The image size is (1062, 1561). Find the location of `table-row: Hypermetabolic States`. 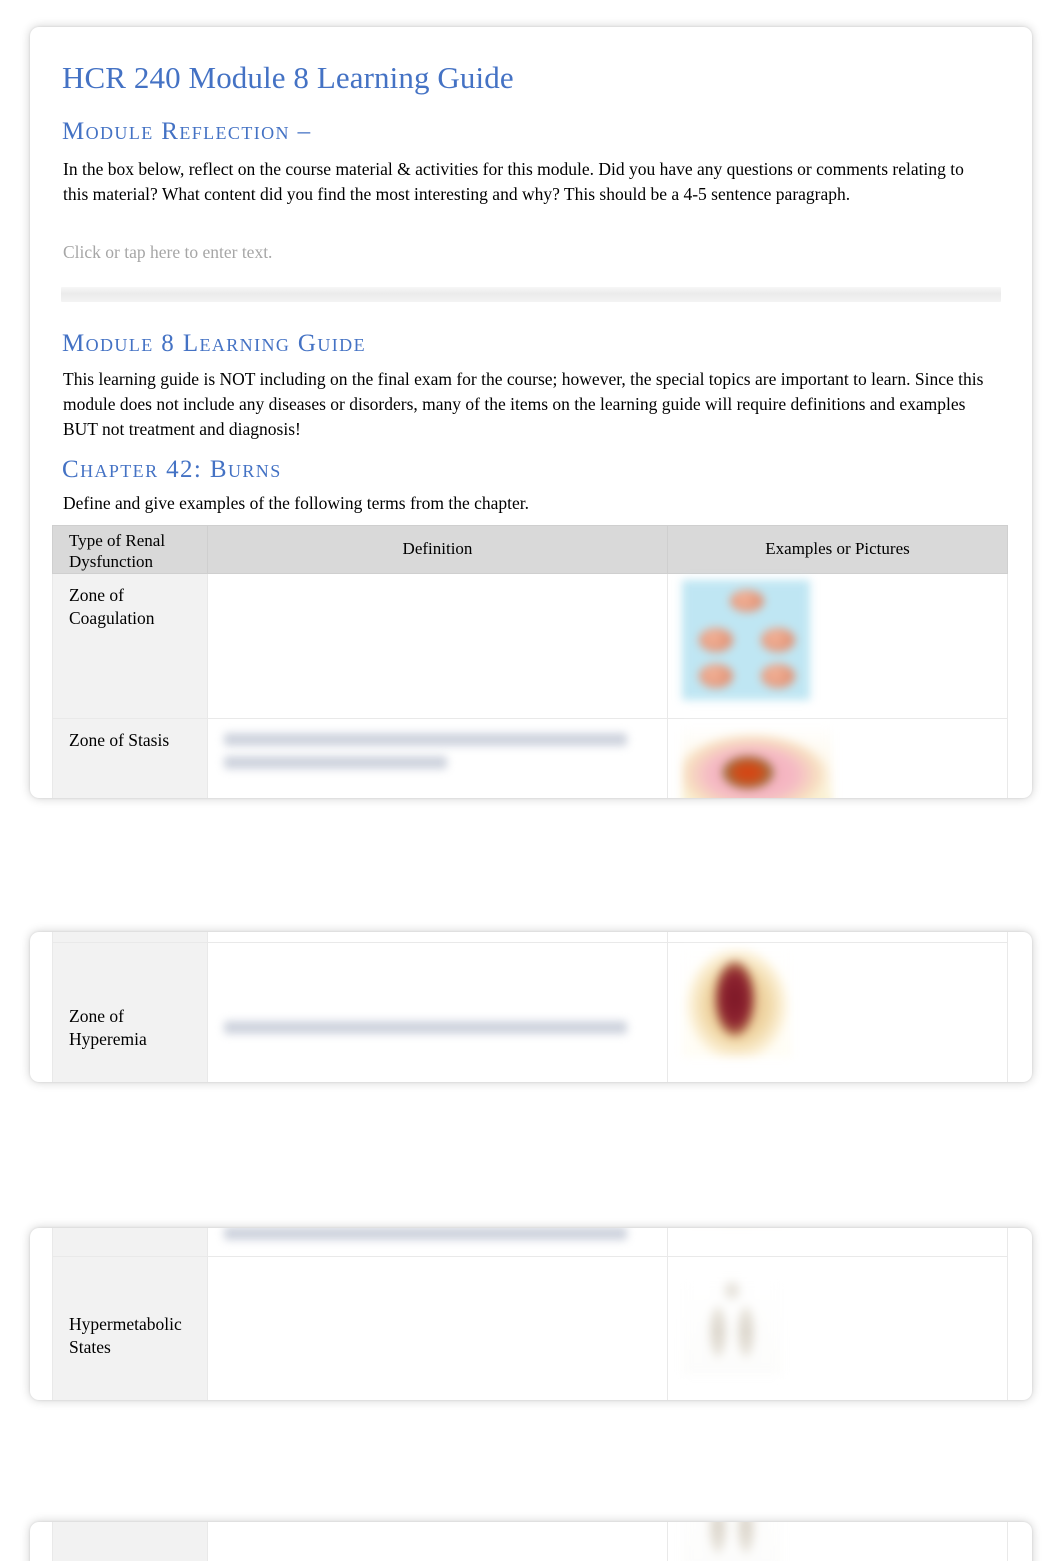

table-row: Hypermetabolic States is located at coordinates (530, 1328).